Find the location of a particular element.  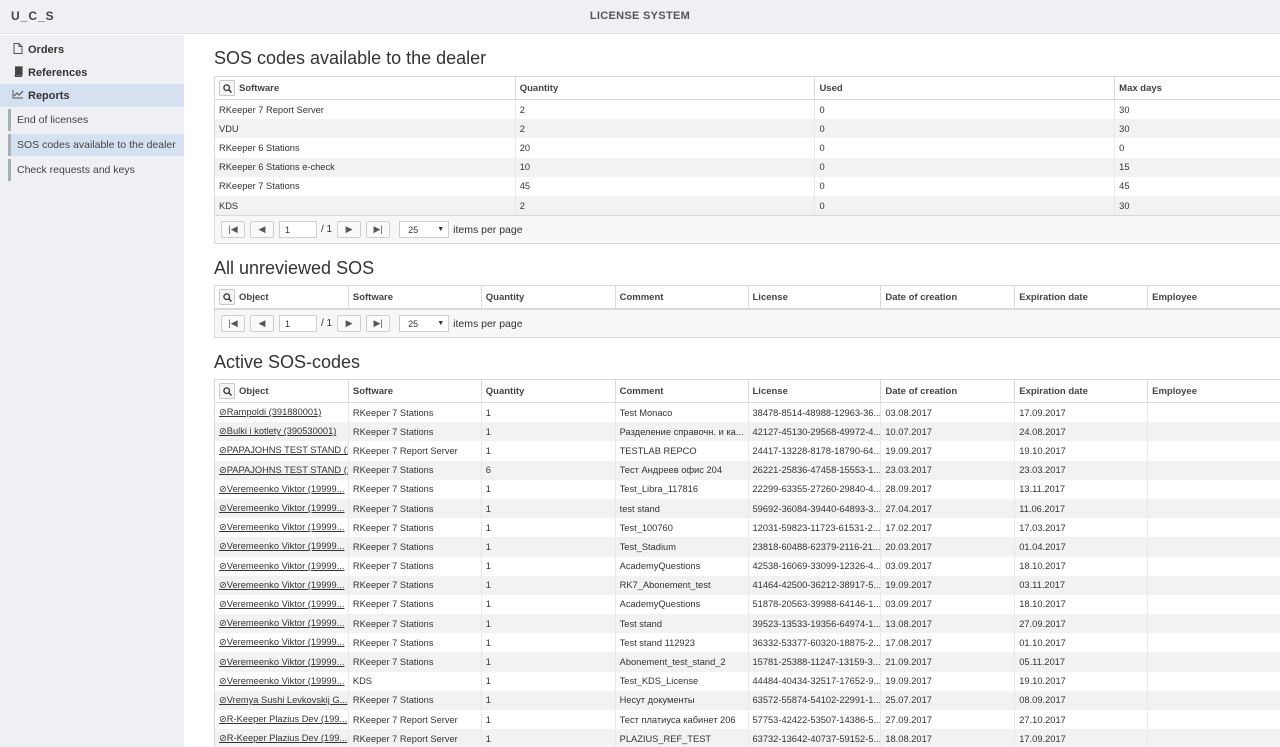

column-header-max-days: Max days is located at coordinates (1197, 88).